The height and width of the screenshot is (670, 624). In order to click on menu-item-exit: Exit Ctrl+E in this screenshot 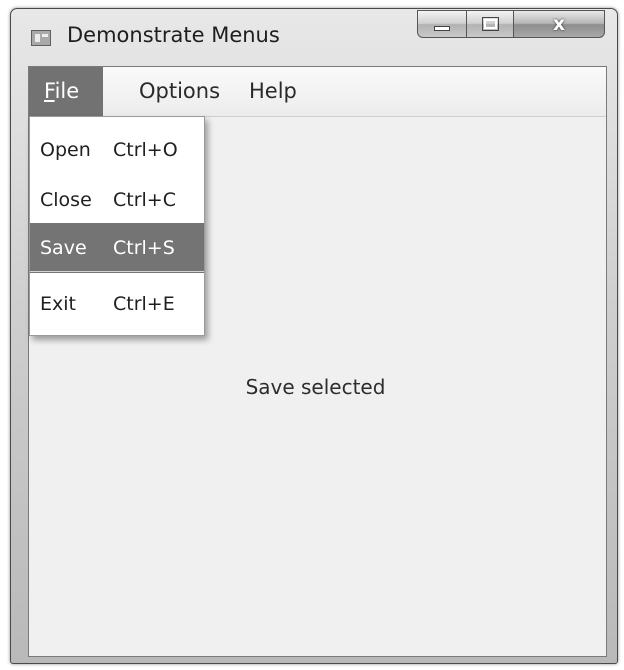, I will do `click(117, 304)`.